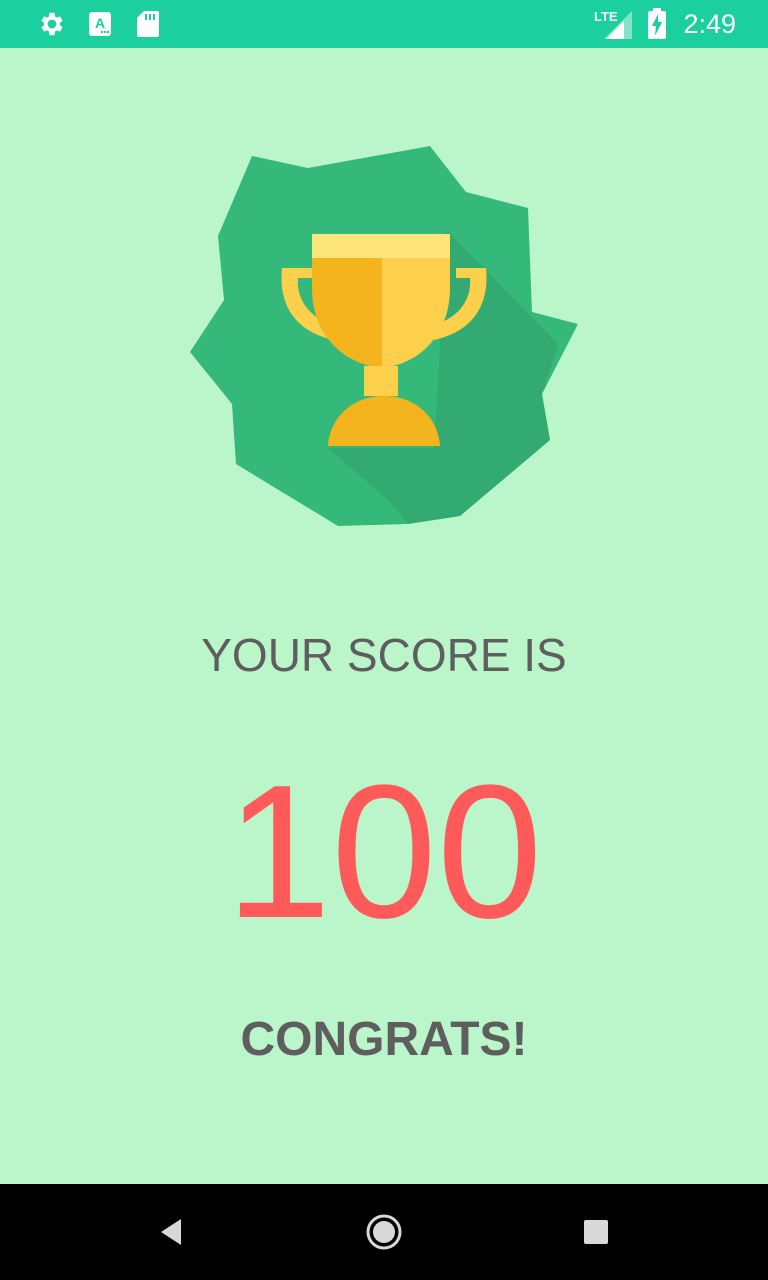 This screenshot has height=1280, width=768. Describe the element at coordinates (384, 852) in the screenshot. I see `score-value: 100` at that location.